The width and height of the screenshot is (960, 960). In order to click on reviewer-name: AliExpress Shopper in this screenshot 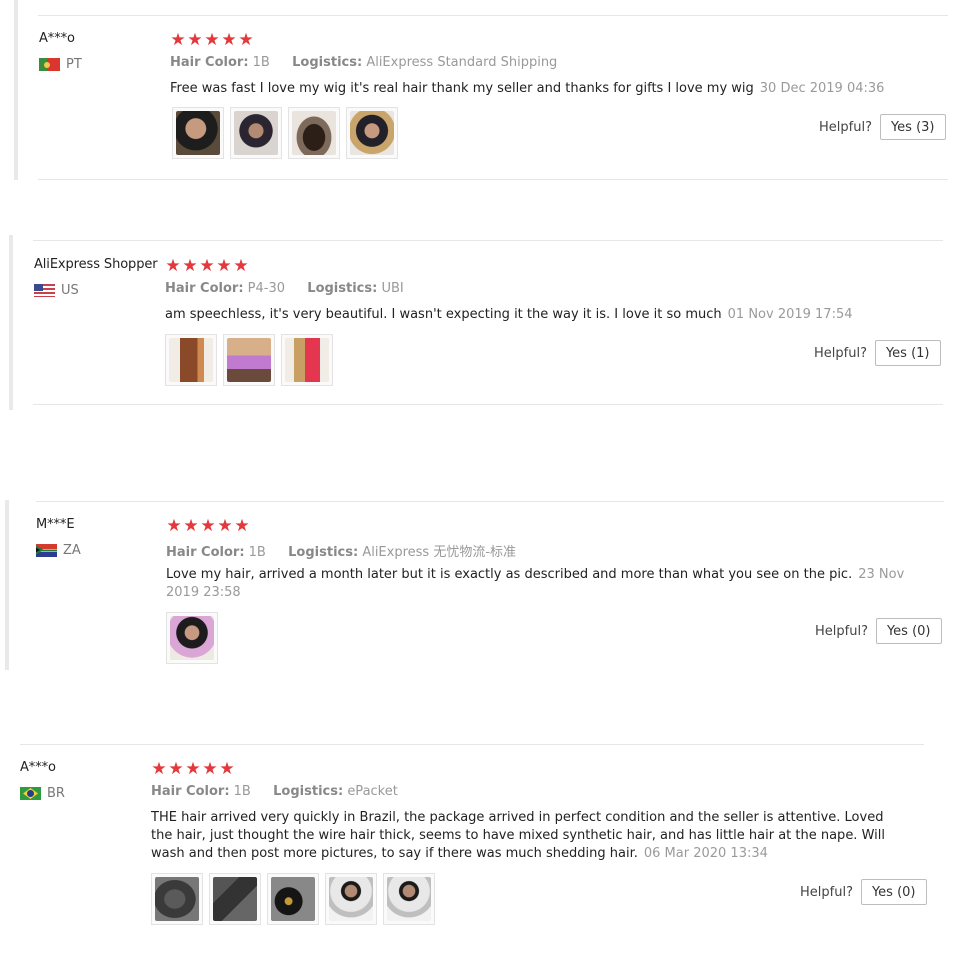, I will do `click(96, 264)`.